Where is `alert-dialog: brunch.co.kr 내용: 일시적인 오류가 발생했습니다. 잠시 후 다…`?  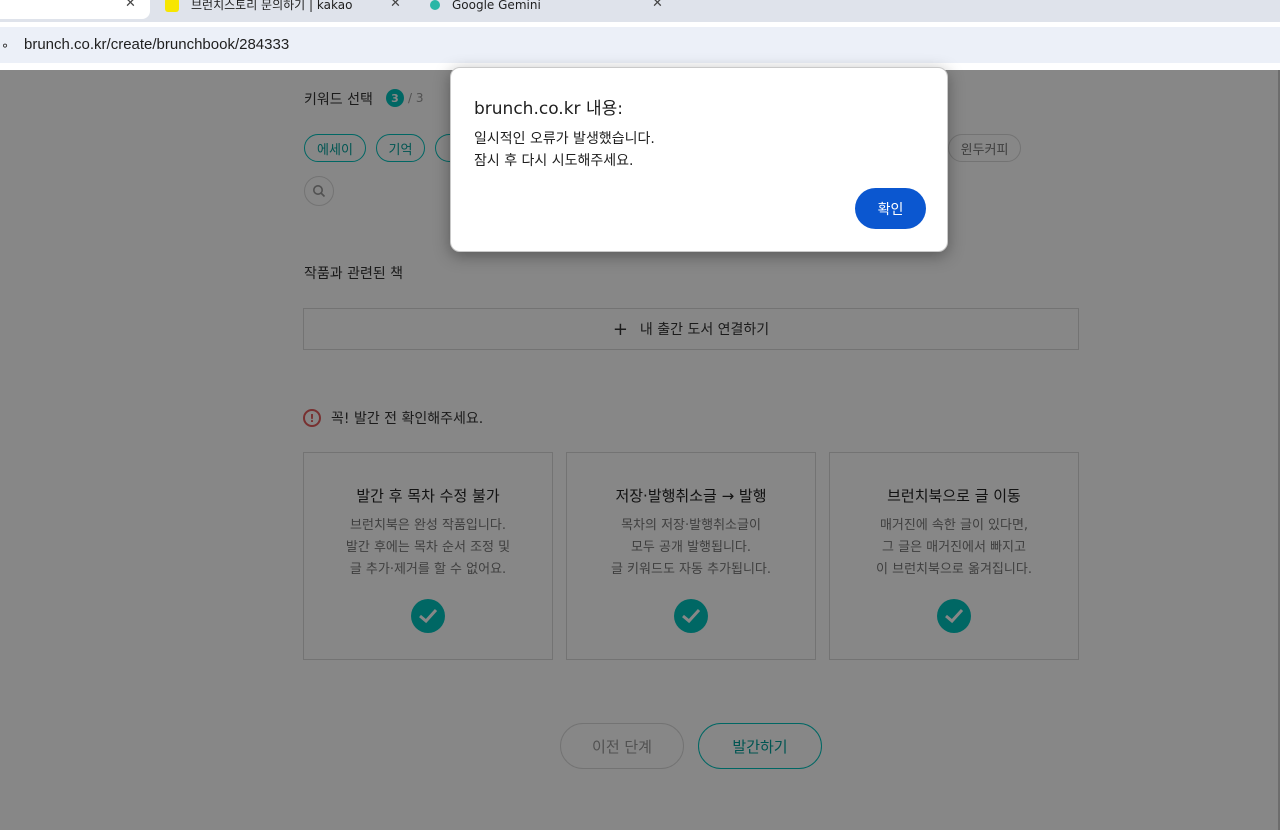
alert-dialog: brunch.co.kr 내용: 일시적인 오류가 발생했습니다. 잠시 후 다… is located at coordinates (699, 159).